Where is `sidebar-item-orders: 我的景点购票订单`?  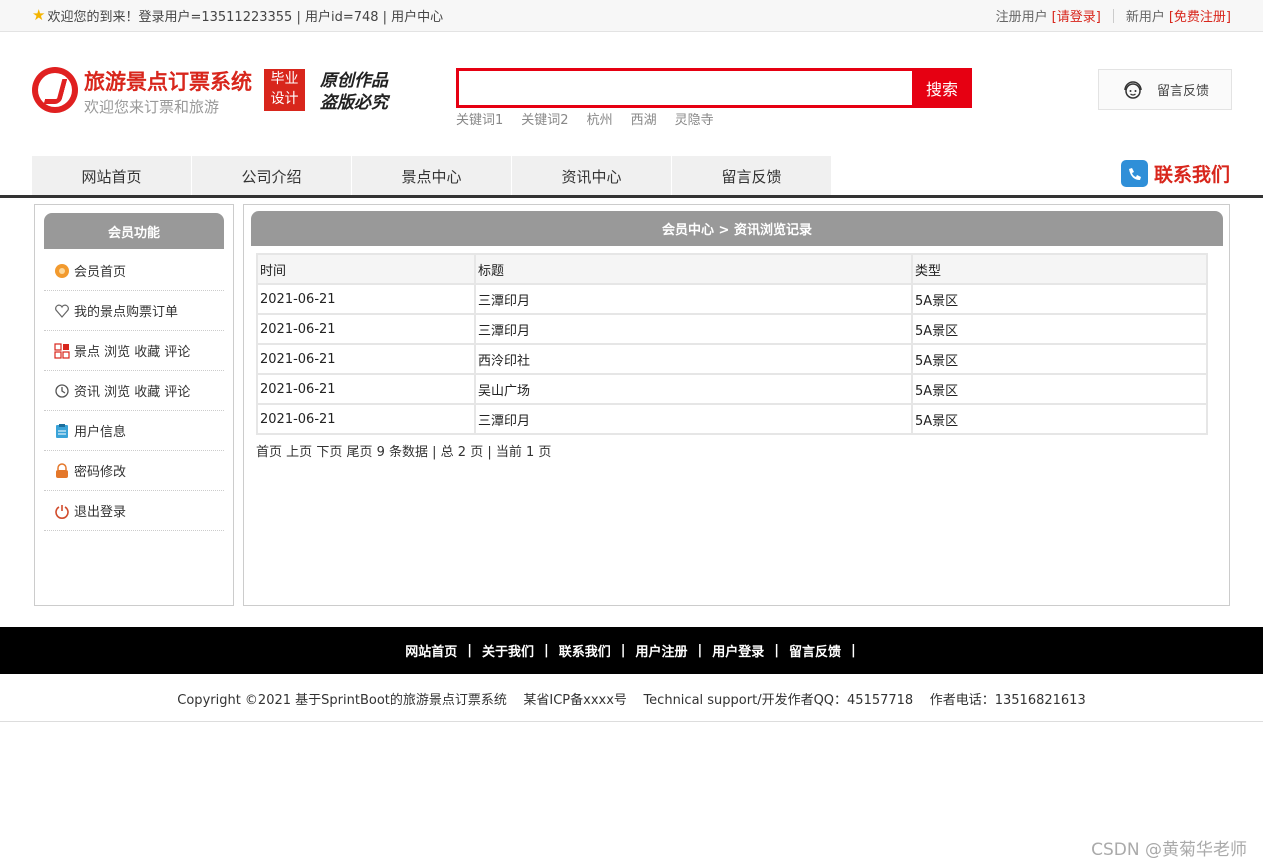
sidebar-item-orders: 我的景点购票订单 is located at coordinates (134, 311).